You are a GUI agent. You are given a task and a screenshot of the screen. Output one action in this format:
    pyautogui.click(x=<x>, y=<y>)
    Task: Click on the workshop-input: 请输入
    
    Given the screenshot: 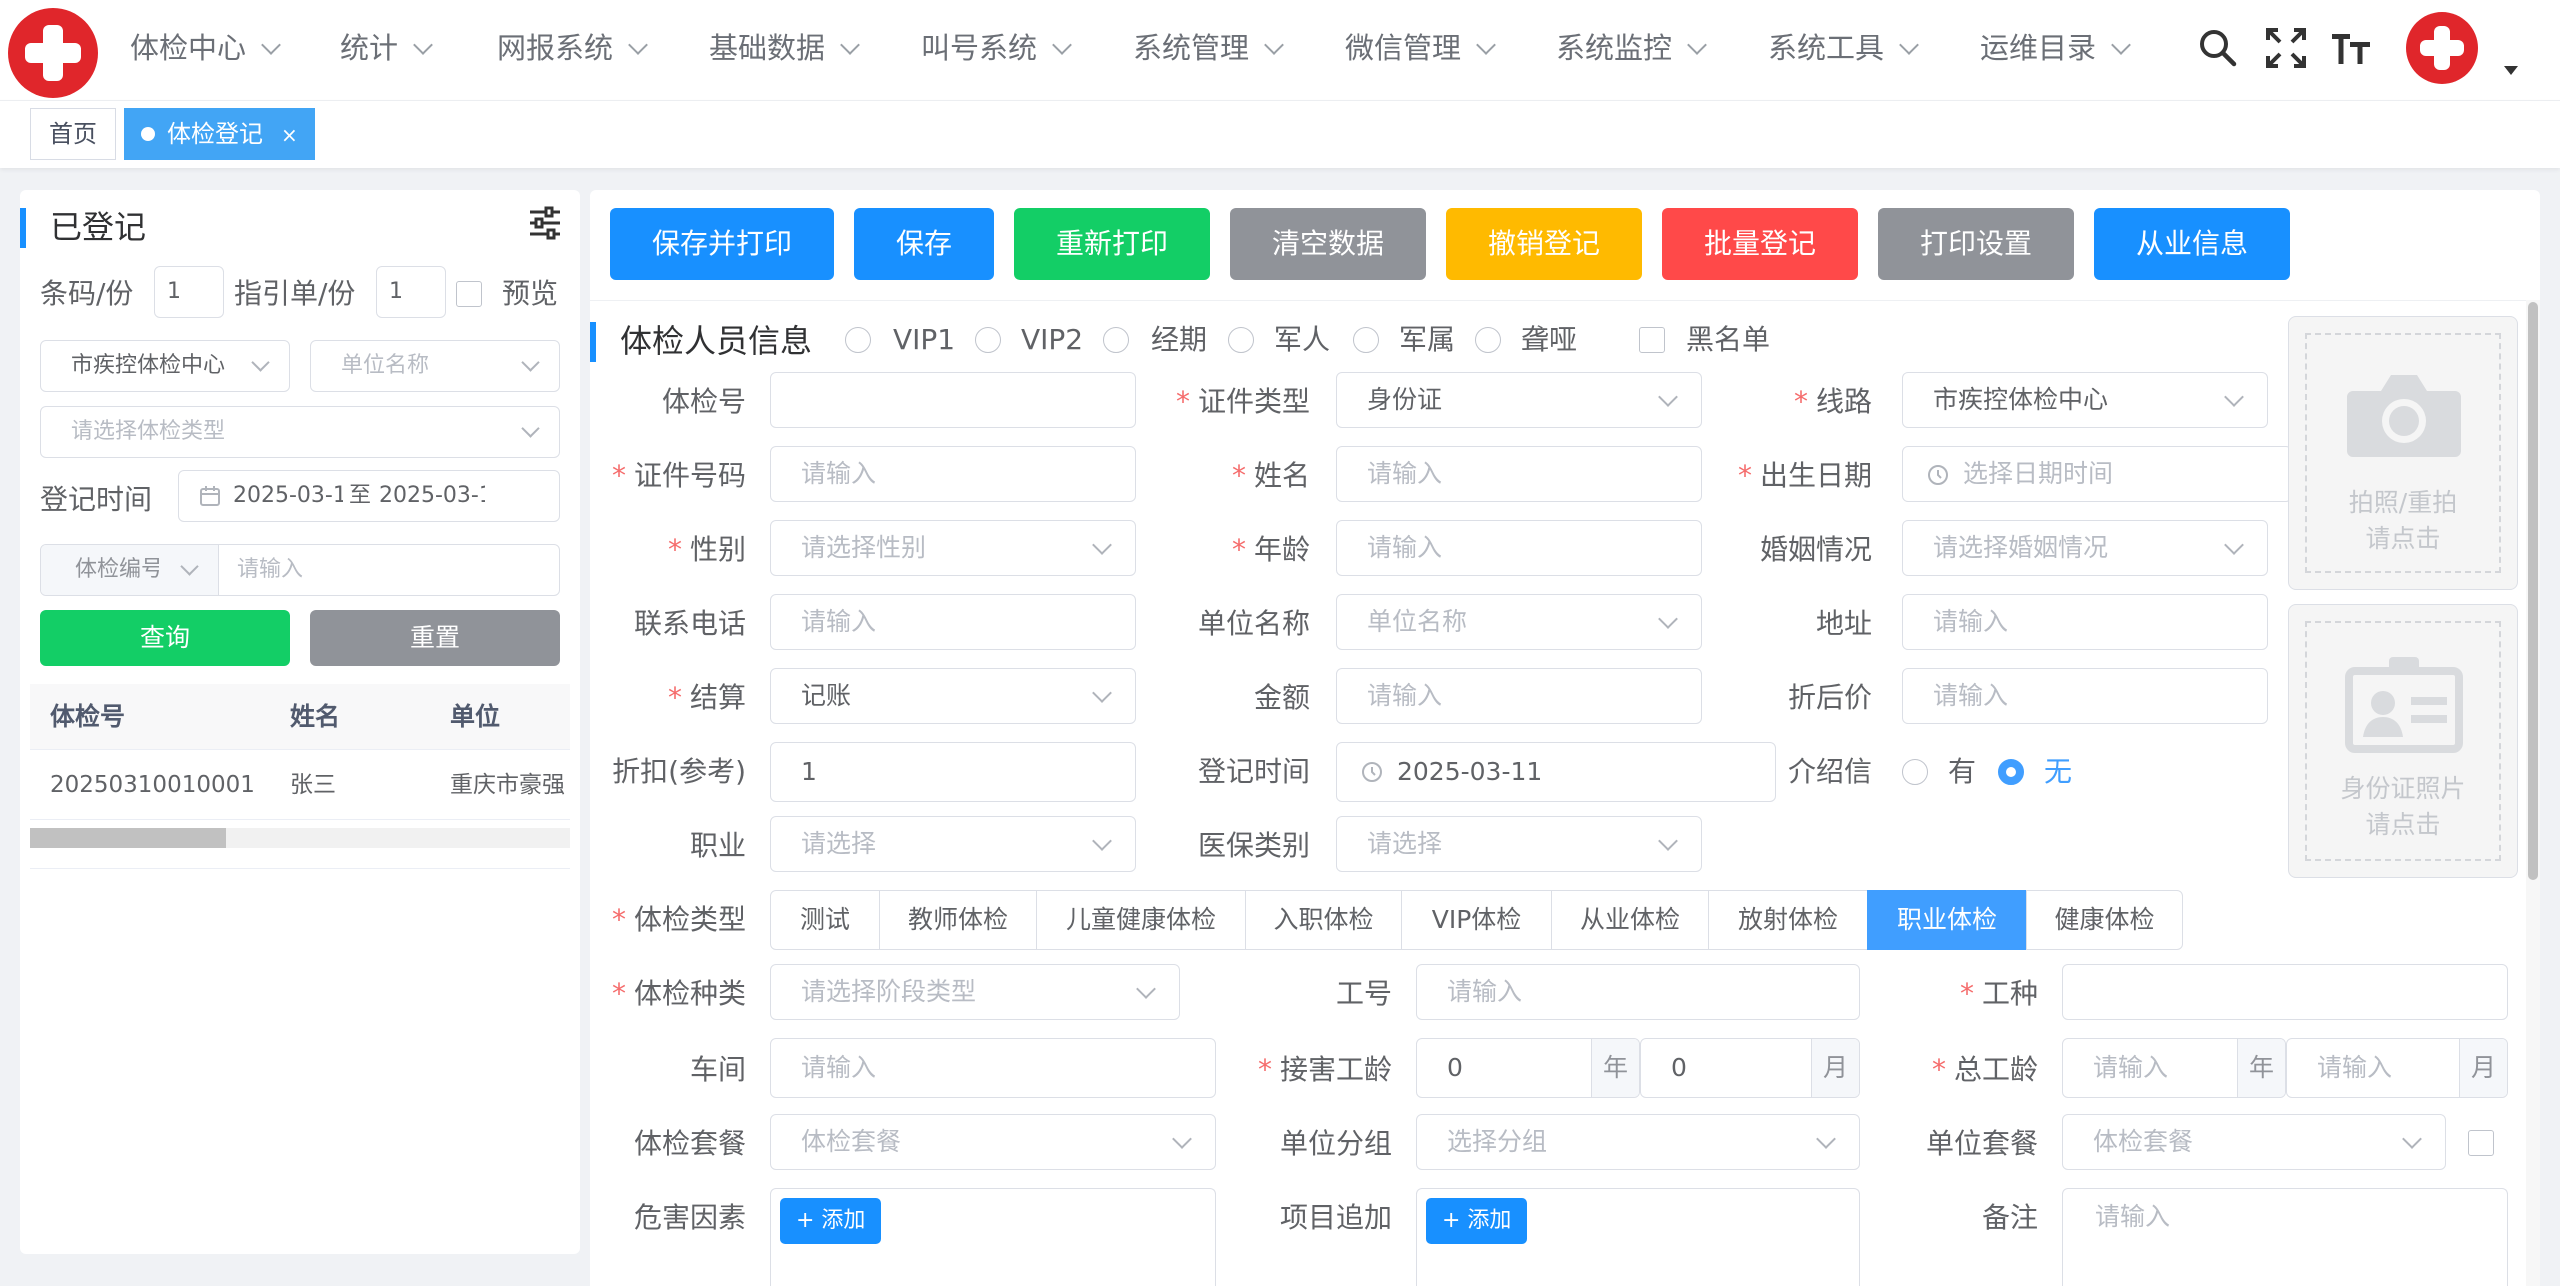 What is the action you would take?
    pyautogui.click(x=993, y=1068)
    